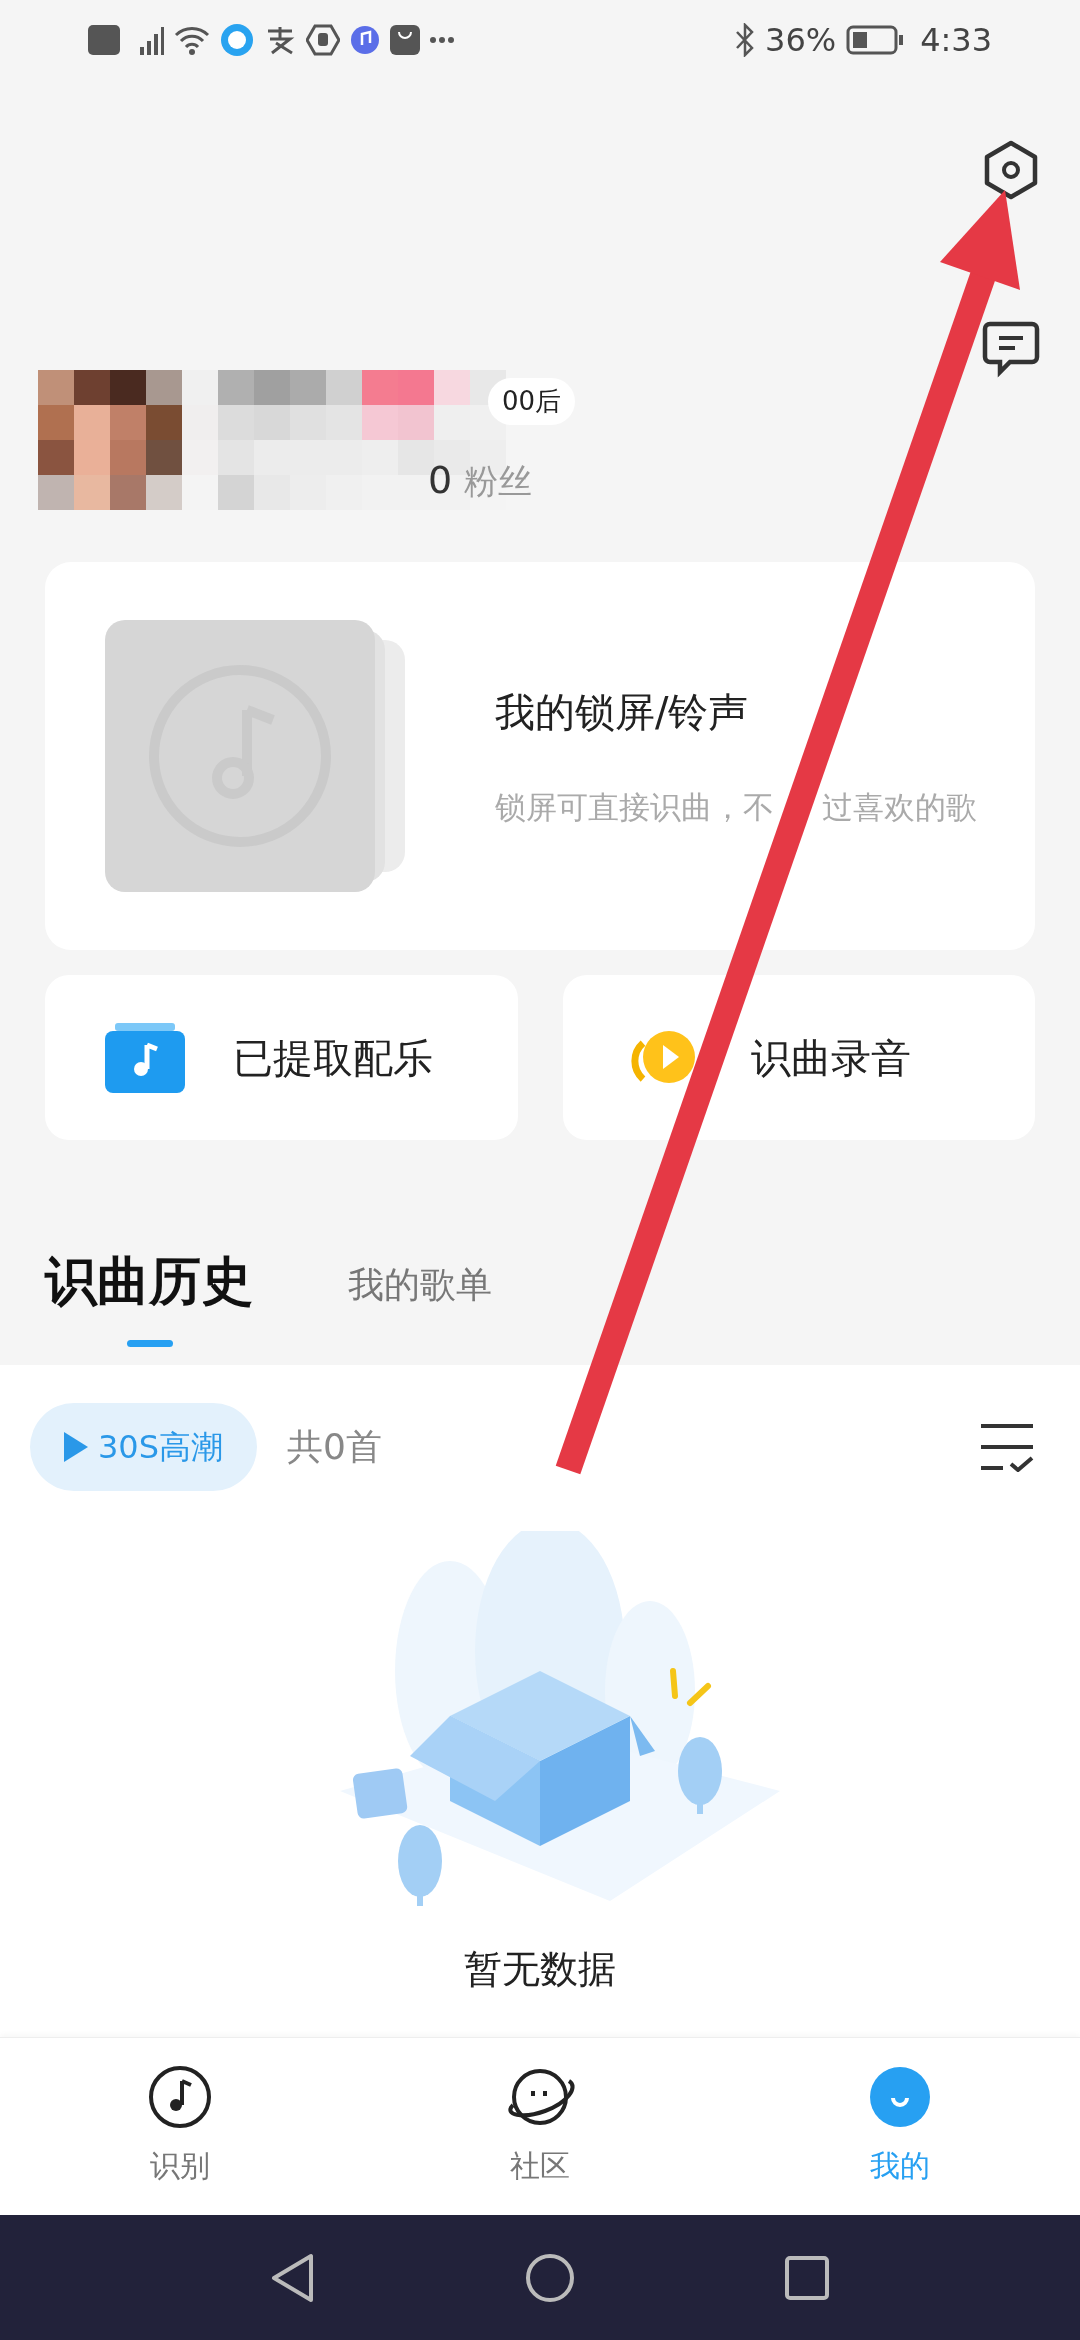  Describe the element at coordinates (237, 40) in the screenshot. I see `music-app-icon` at that location.